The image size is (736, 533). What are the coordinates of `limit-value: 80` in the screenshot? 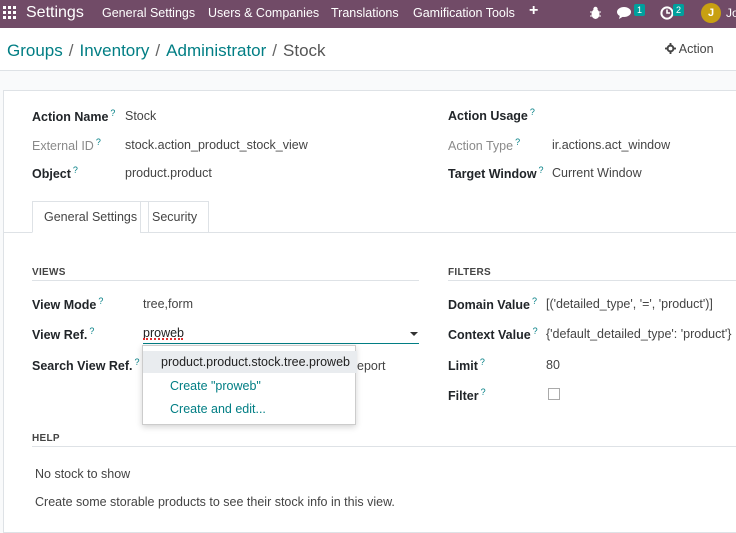 It's located at (553, 365).